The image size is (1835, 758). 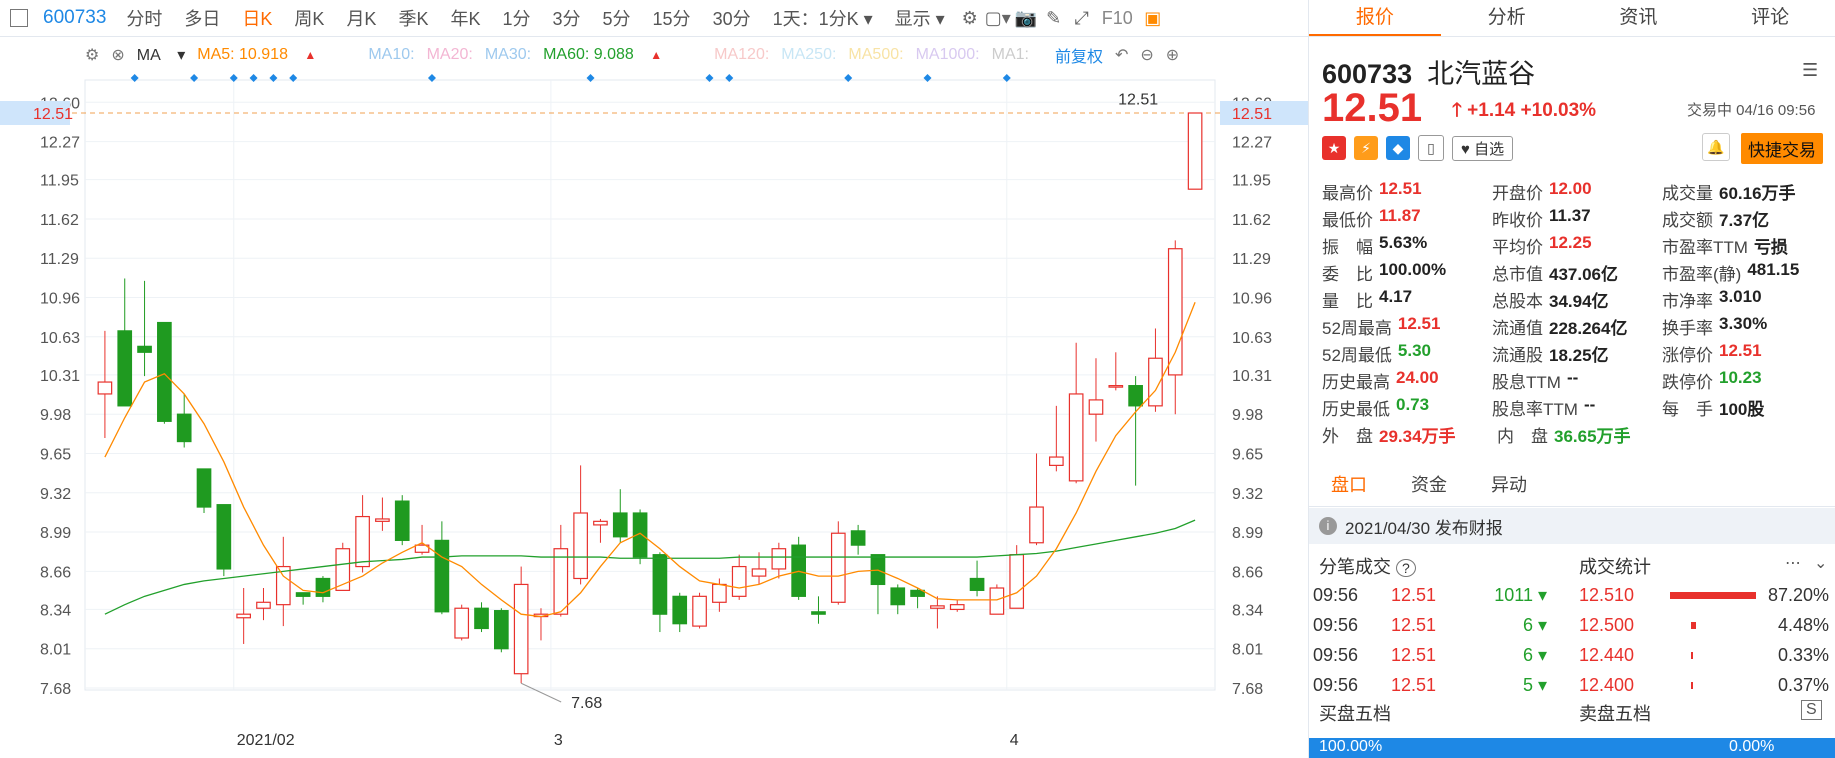 I want to click on quote-key: 昨收价, so click(x=1517, y=220).